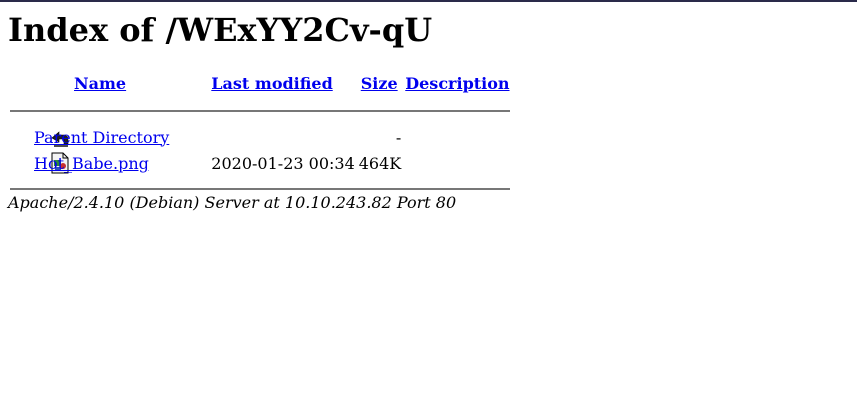 This screenshot has height=403, width=857. Describe the element at coordinates (283, 163) in the screenshot. I see `last-modified-cell: 2020-01-23 00:34` at that location.